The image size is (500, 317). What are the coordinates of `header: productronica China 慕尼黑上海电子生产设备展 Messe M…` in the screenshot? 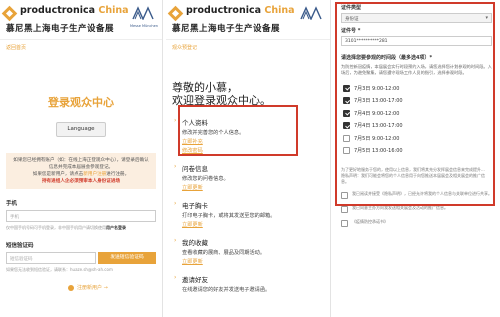 It's located at (81, 20).